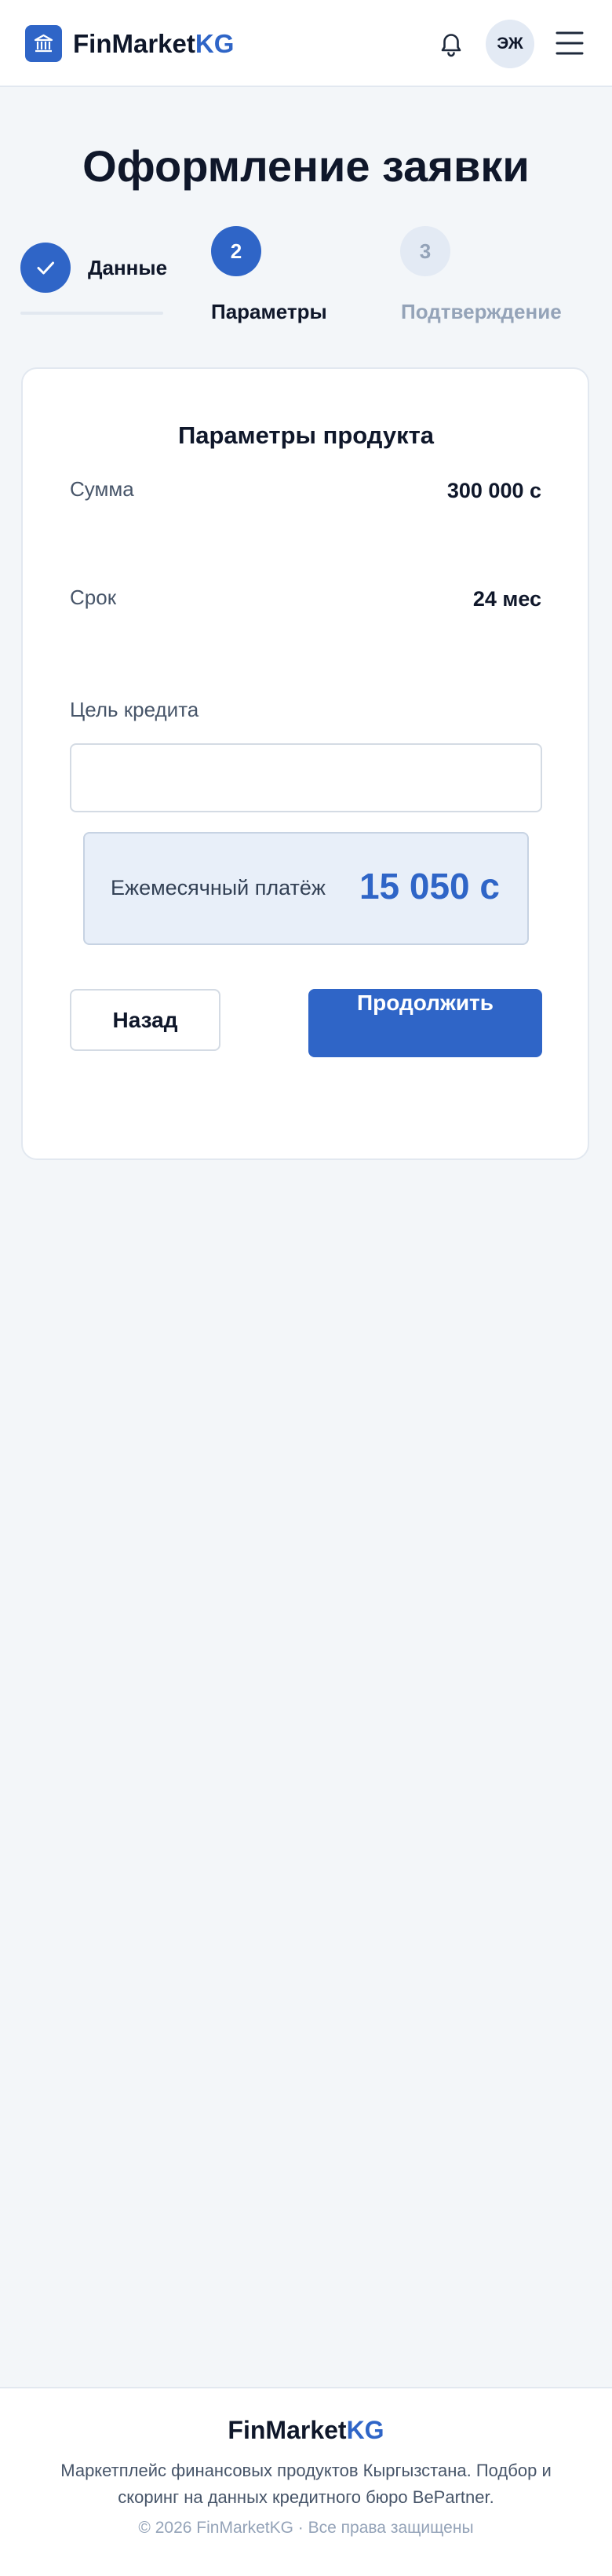 This screenshot has width=612, height=2576. What do you see at coordinates (128, 267) in the screenshot?
I see `step-1-label: Данные` at bounding box center [128, 267].